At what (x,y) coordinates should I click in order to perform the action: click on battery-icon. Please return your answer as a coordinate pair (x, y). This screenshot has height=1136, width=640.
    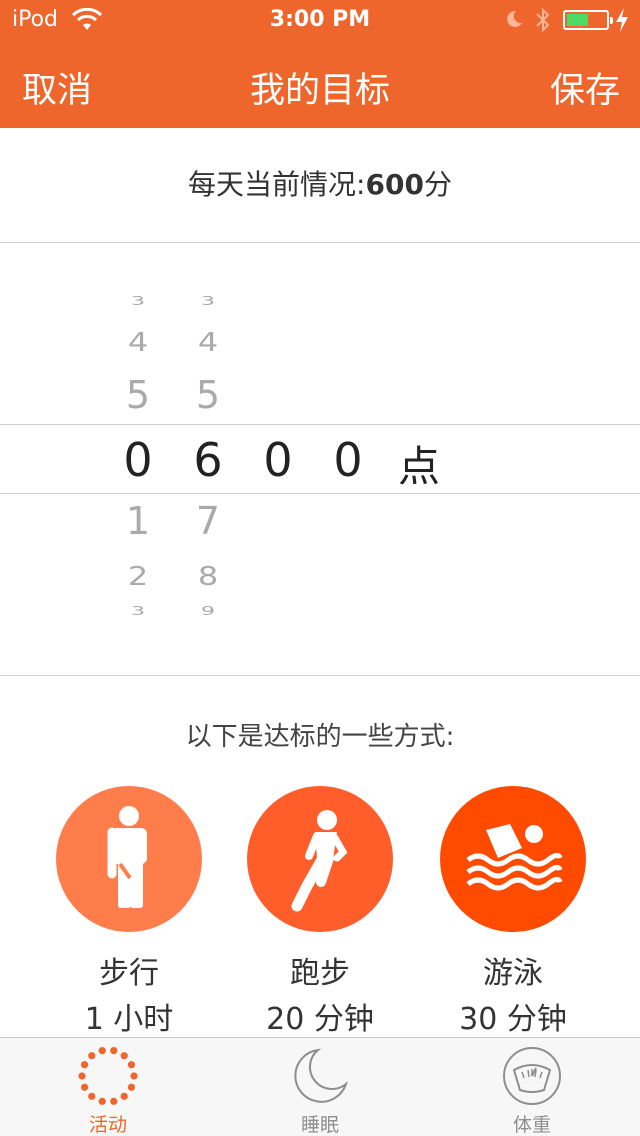
    Looking at the image, I should click on (588, 20).